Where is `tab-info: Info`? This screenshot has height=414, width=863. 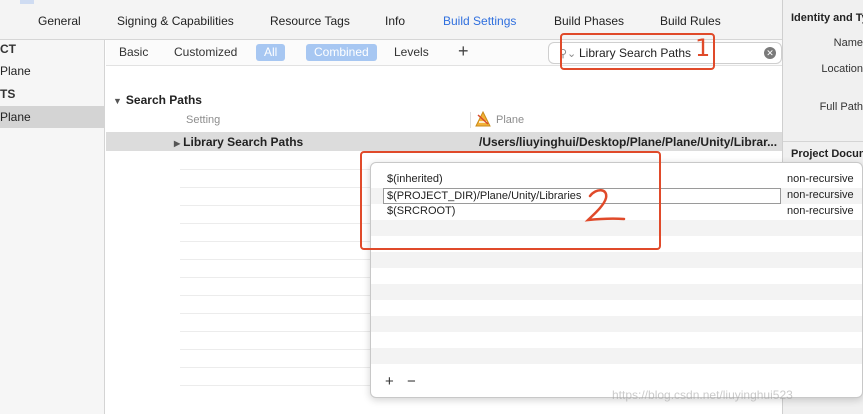 tab-info: Info is located at coordinates (395, 21).